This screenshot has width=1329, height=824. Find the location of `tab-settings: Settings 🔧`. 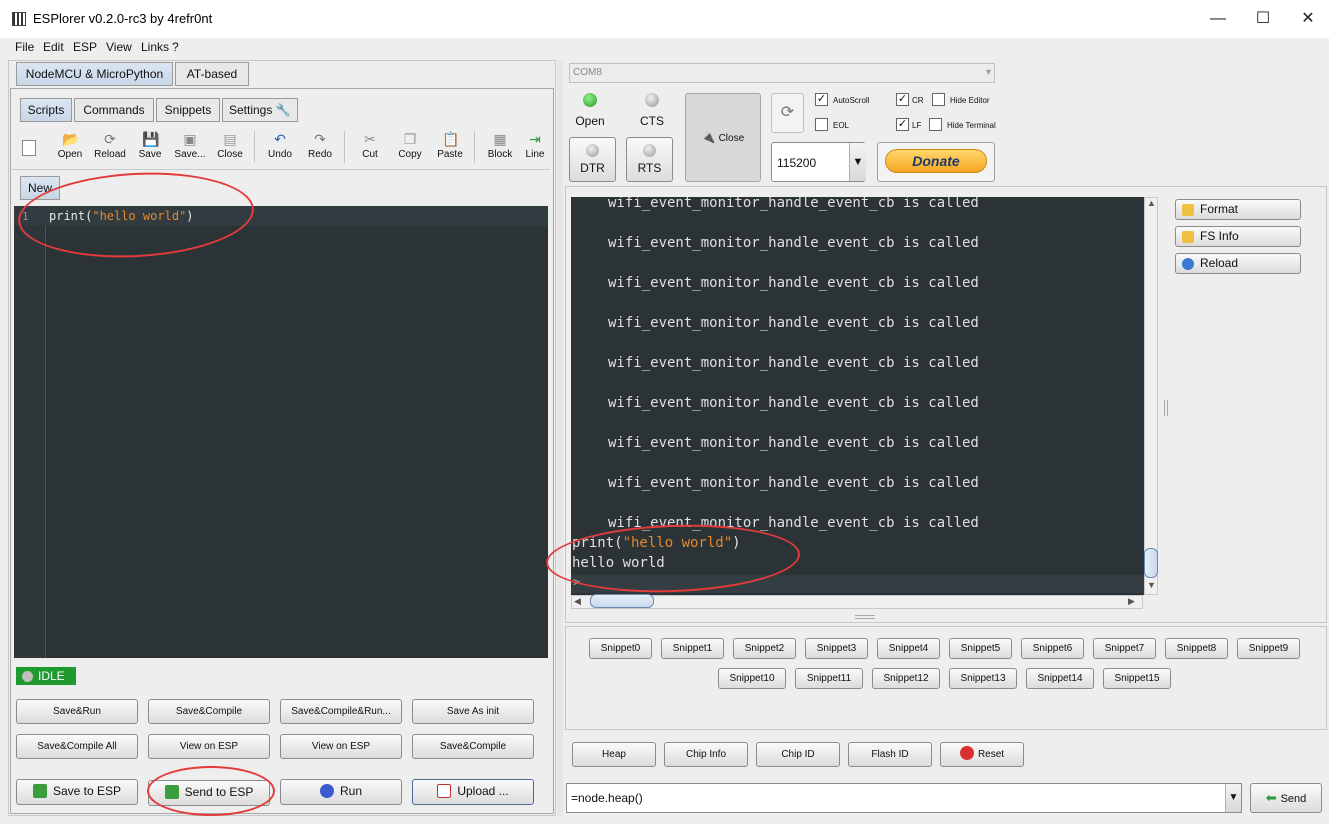

tab-settings: Settings 🔧 is located at coordinates (260, 110).